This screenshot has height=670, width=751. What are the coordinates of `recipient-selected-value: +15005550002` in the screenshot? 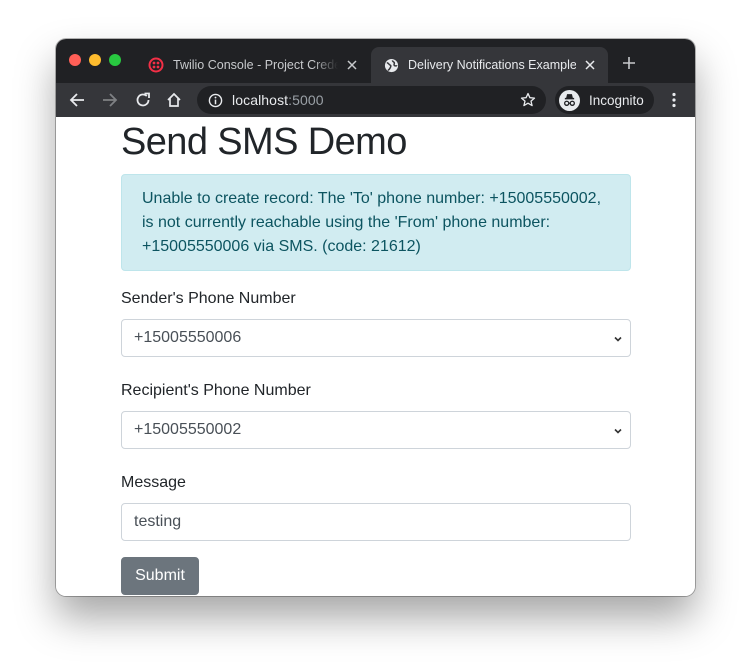 It's located at (188, 429).